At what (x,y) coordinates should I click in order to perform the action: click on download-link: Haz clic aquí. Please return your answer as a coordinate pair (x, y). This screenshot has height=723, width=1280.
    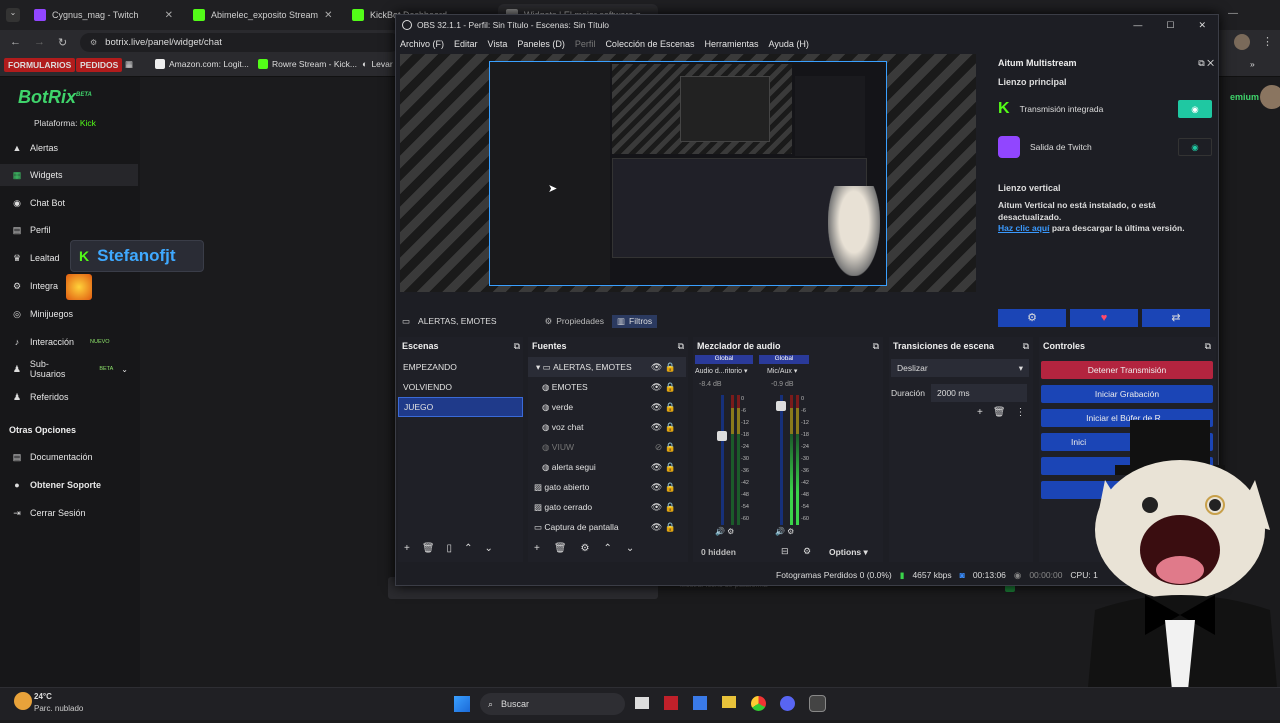
    Looking at the image, I should click on (1024, 228).